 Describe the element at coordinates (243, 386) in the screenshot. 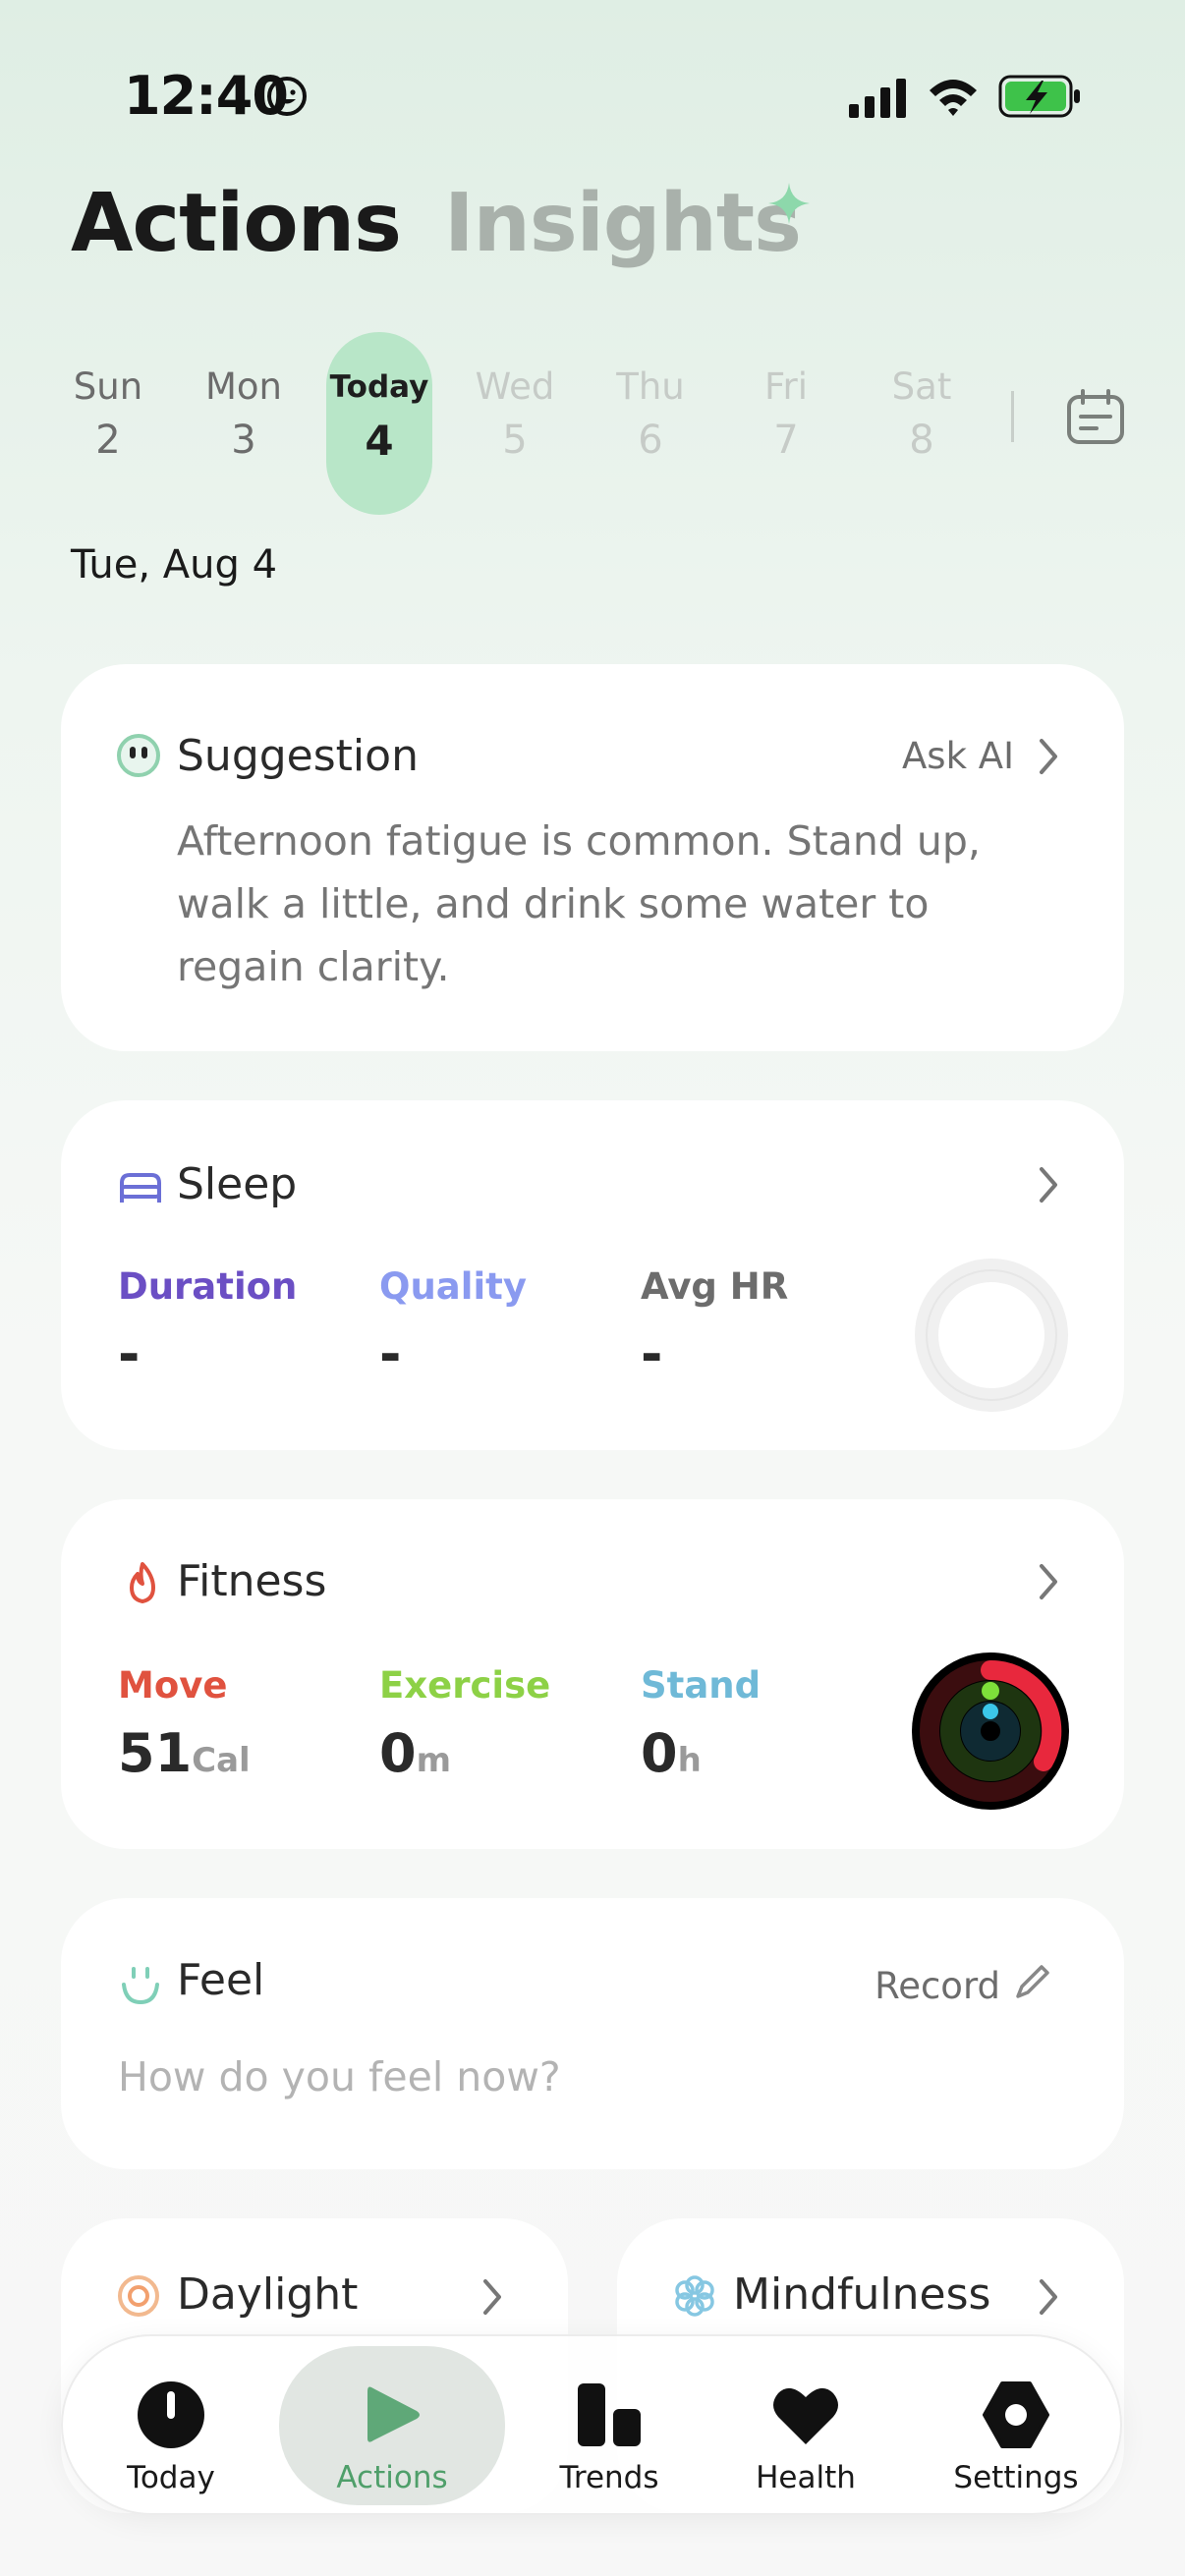

I see `day-name: Mon` at that location.